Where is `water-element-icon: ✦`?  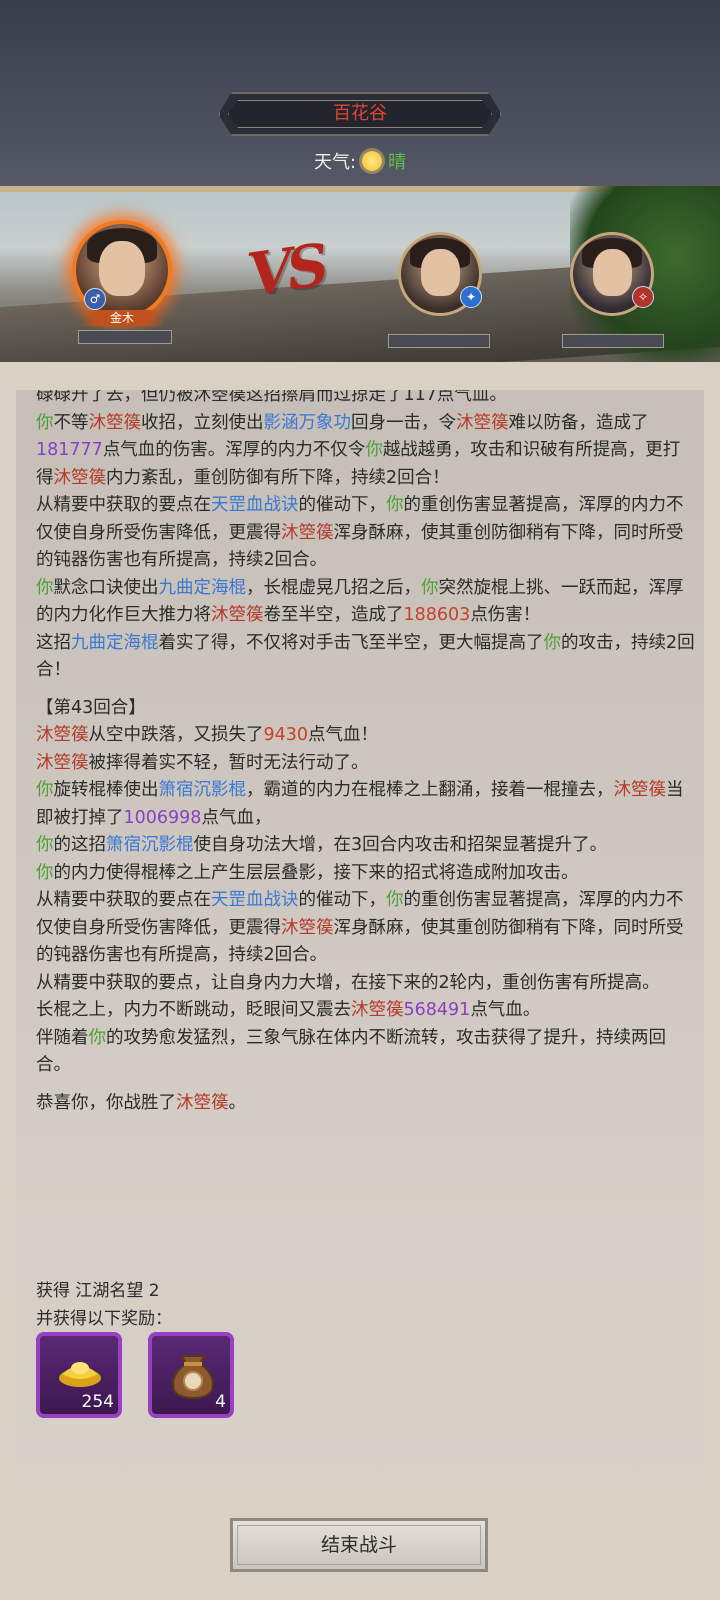 water-element-icon: ✦ is located at coordinates (471, 297).